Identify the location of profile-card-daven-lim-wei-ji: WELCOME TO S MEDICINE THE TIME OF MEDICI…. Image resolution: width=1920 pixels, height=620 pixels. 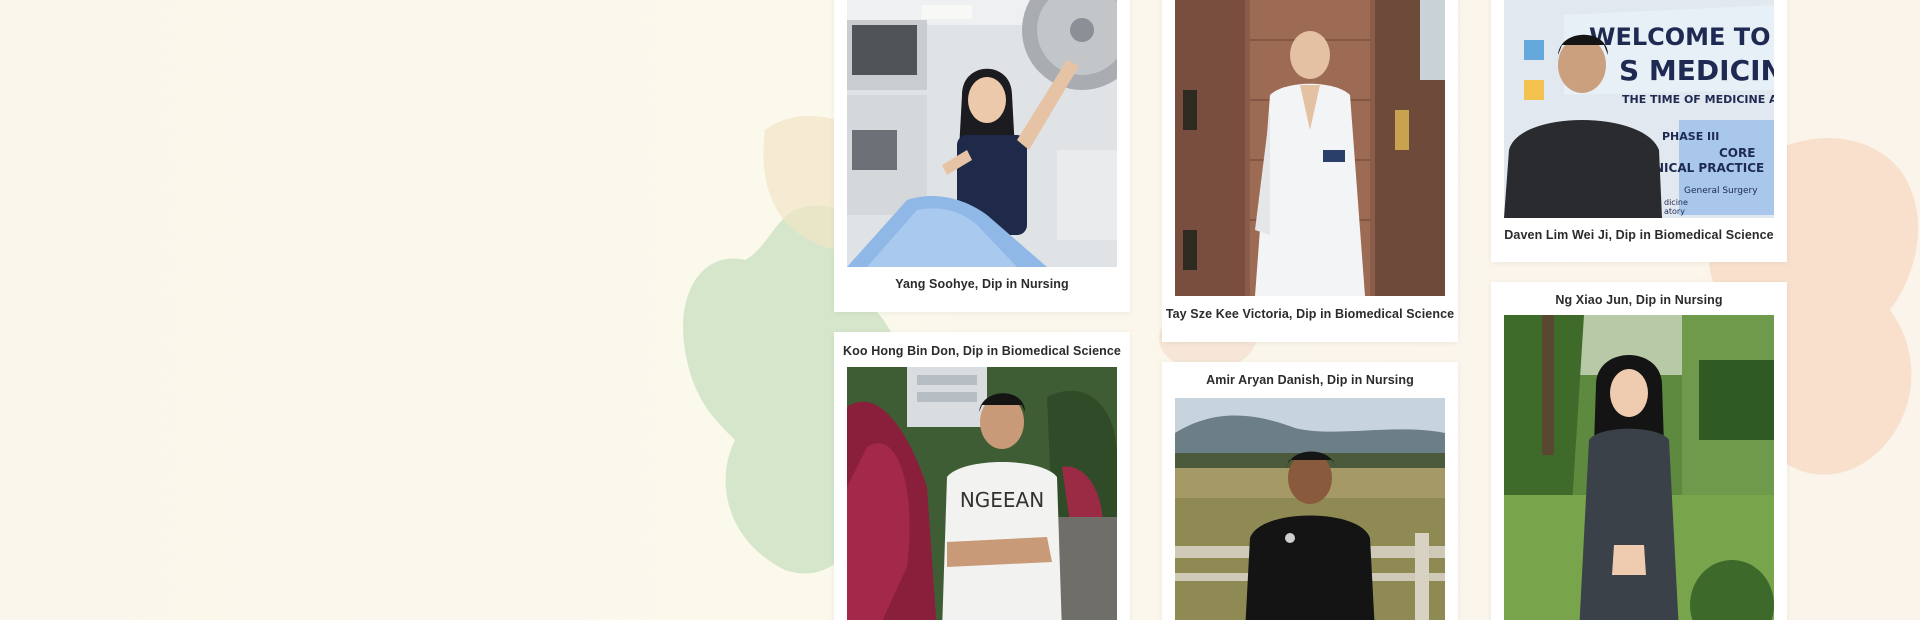
(1639, 131).